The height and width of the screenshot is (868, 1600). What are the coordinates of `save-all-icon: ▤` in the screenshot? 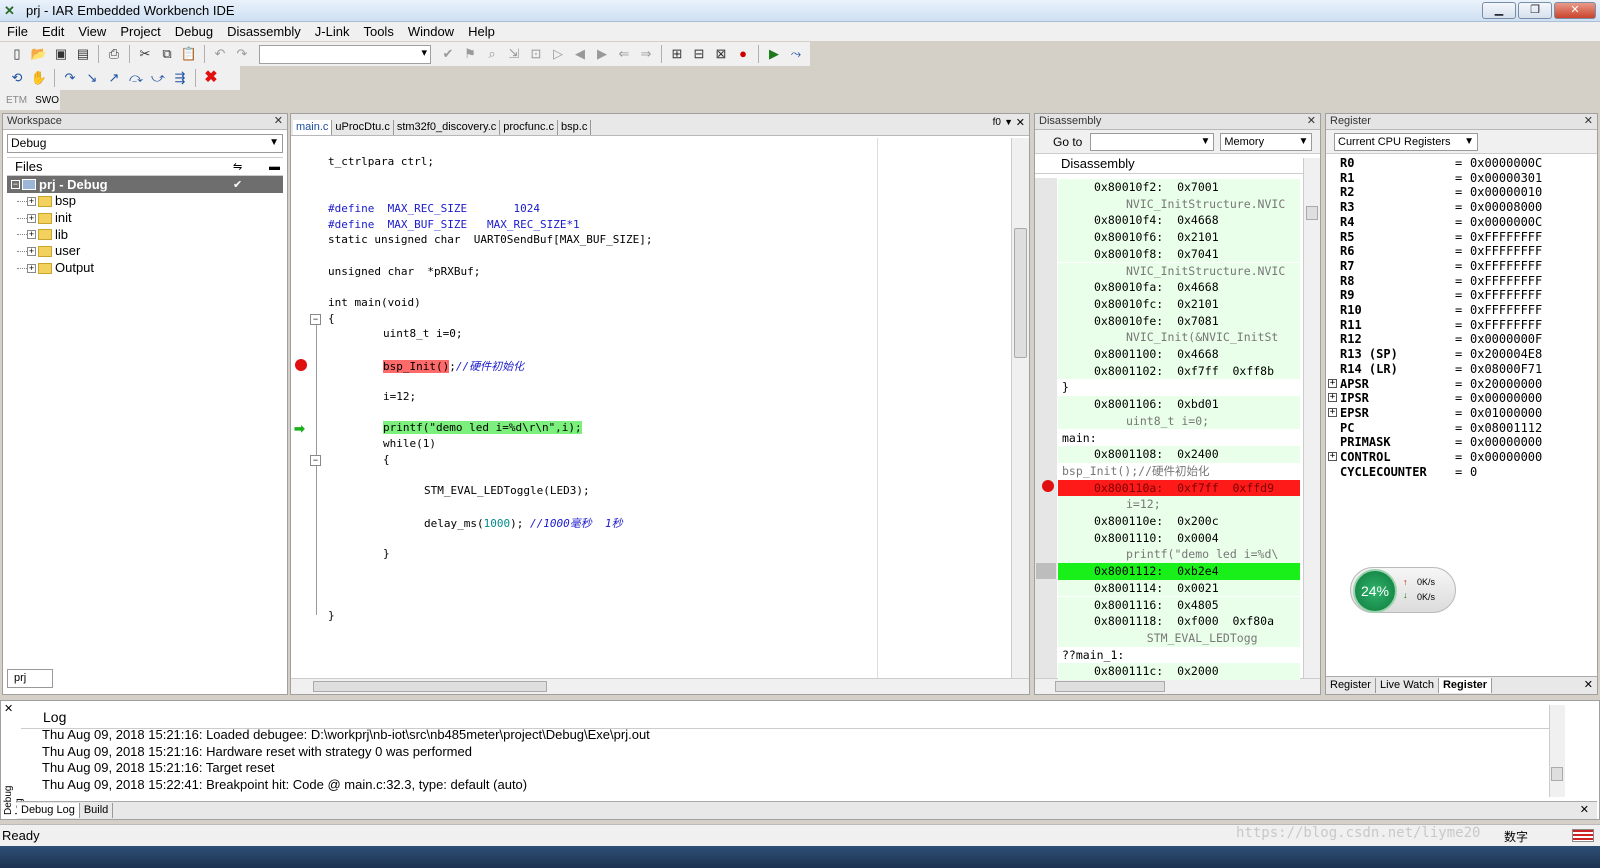 It's located at (83, 54).